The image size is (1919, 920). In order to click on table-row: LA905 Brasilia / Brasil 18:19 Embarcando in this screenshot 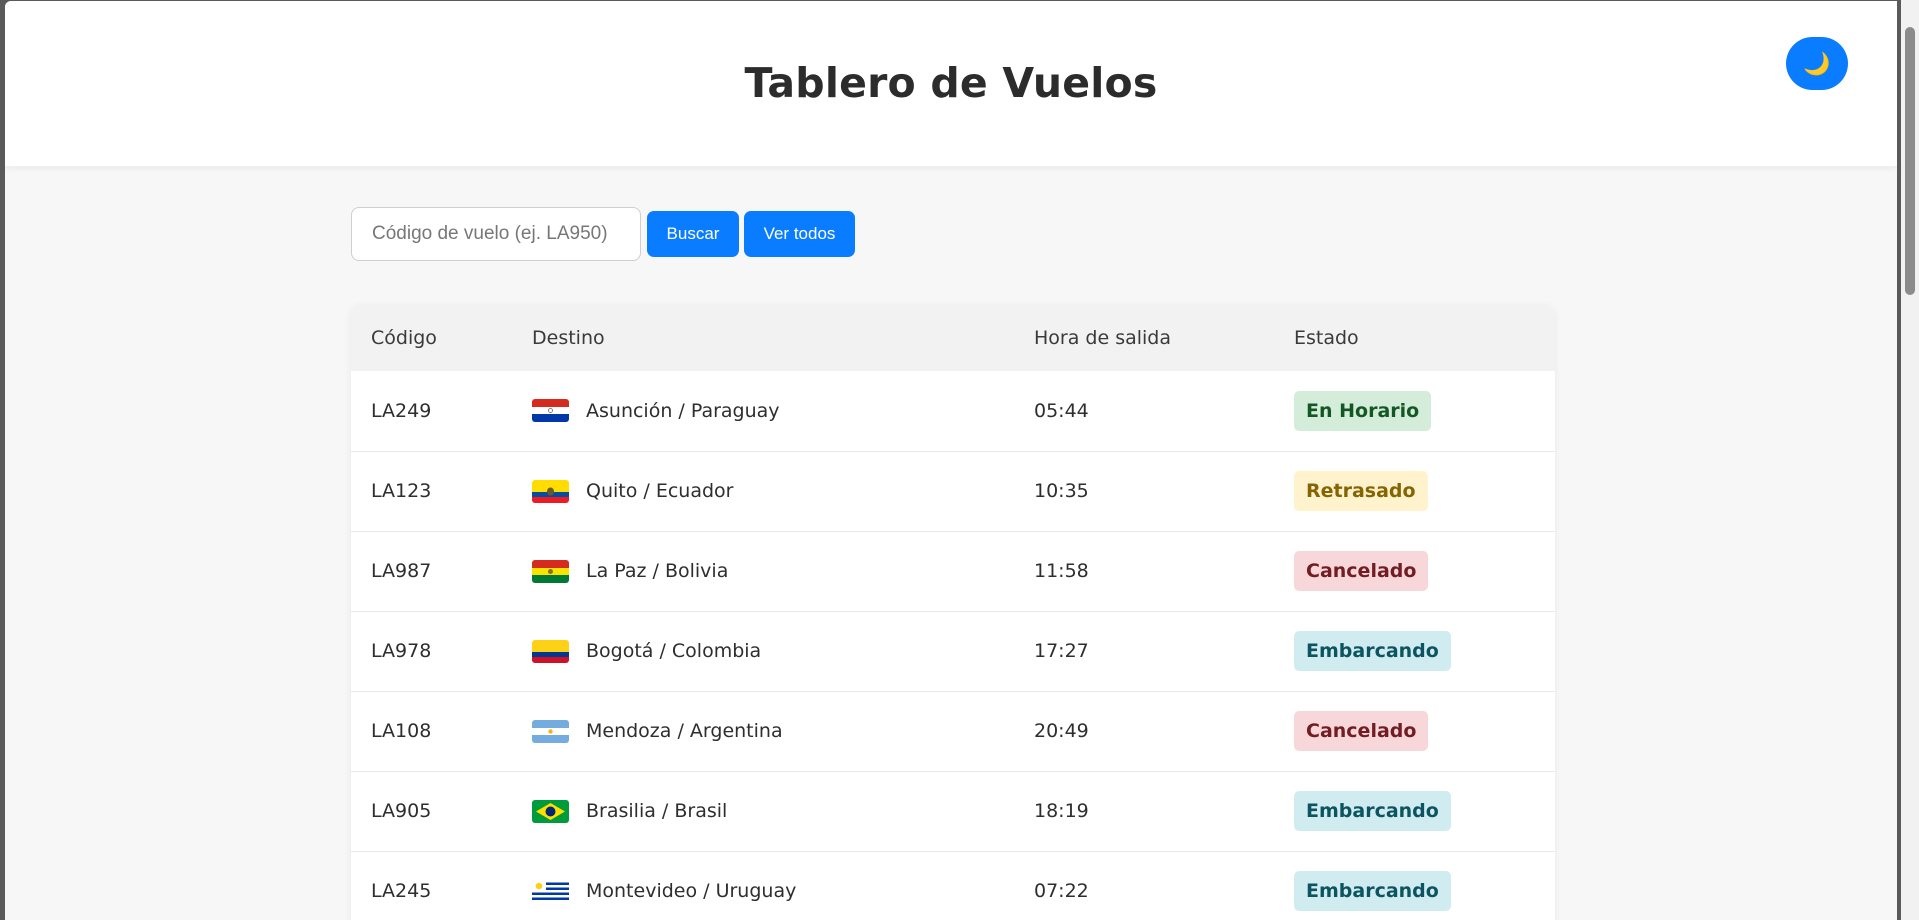, I will do `click(953, 811)`.